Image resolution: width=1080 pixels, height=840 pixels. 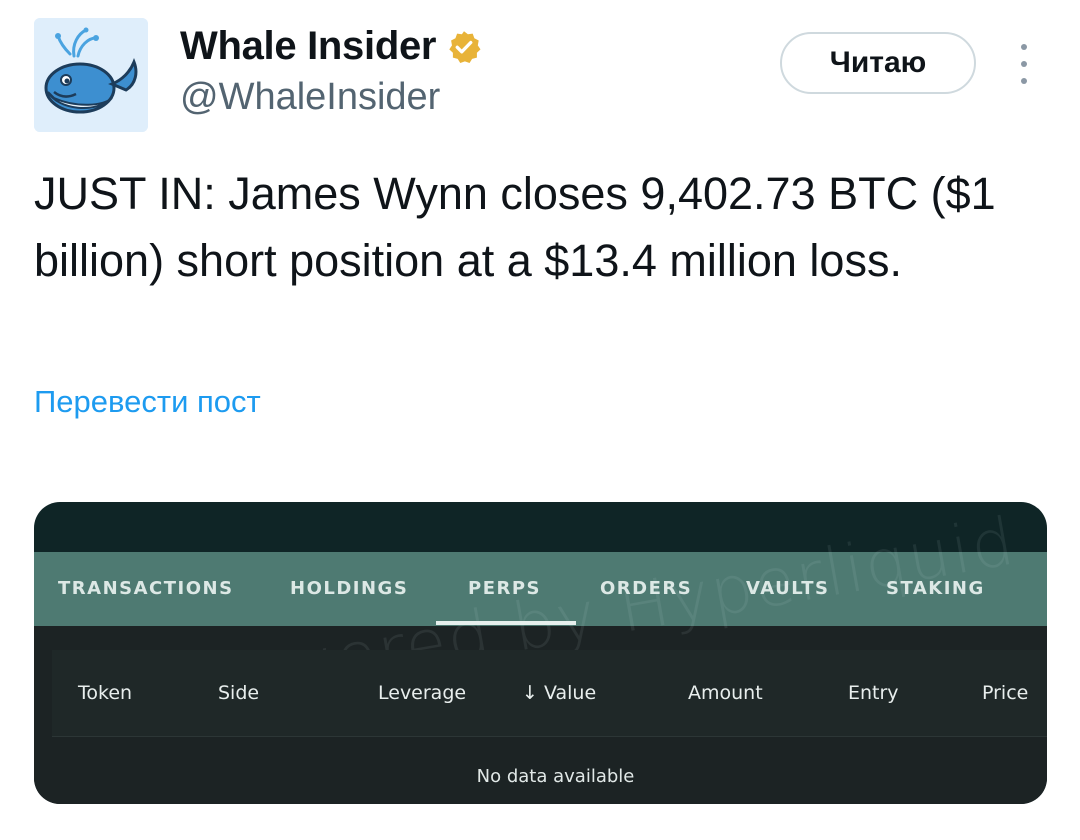 What do you see at coordinates (725, 693) in the screenshot?
I see `column-amount: Amount` at bounding box center [725, 693].